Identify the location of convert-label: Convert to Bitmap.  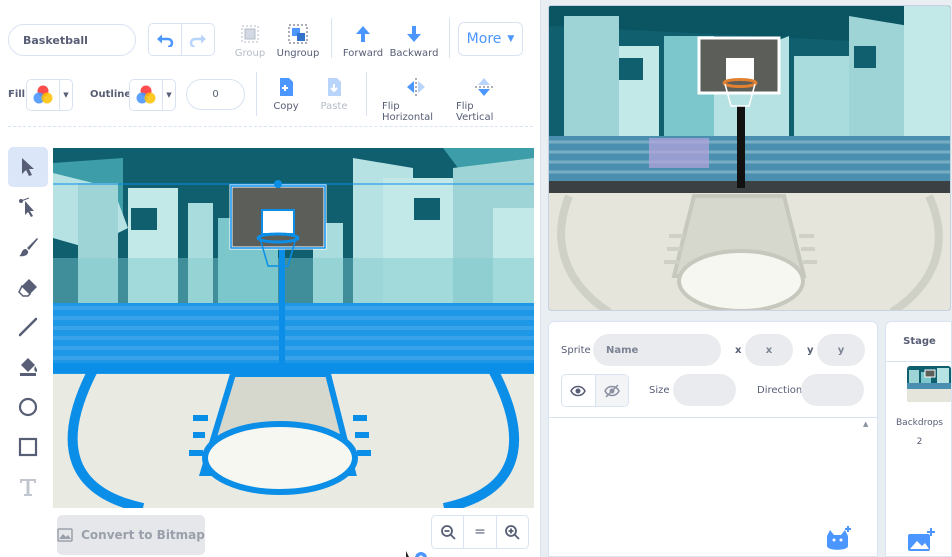
(143, 535).